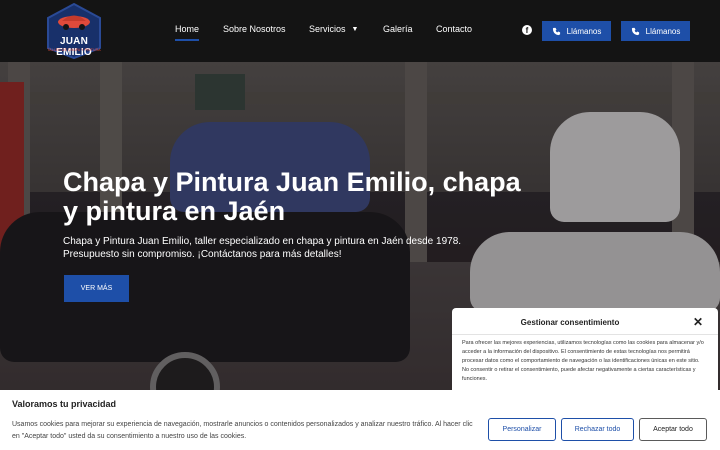 The width and height of the screenshot is (720, 450). I want to click on nav-servicios-label: Servicios, so click(327, 29).